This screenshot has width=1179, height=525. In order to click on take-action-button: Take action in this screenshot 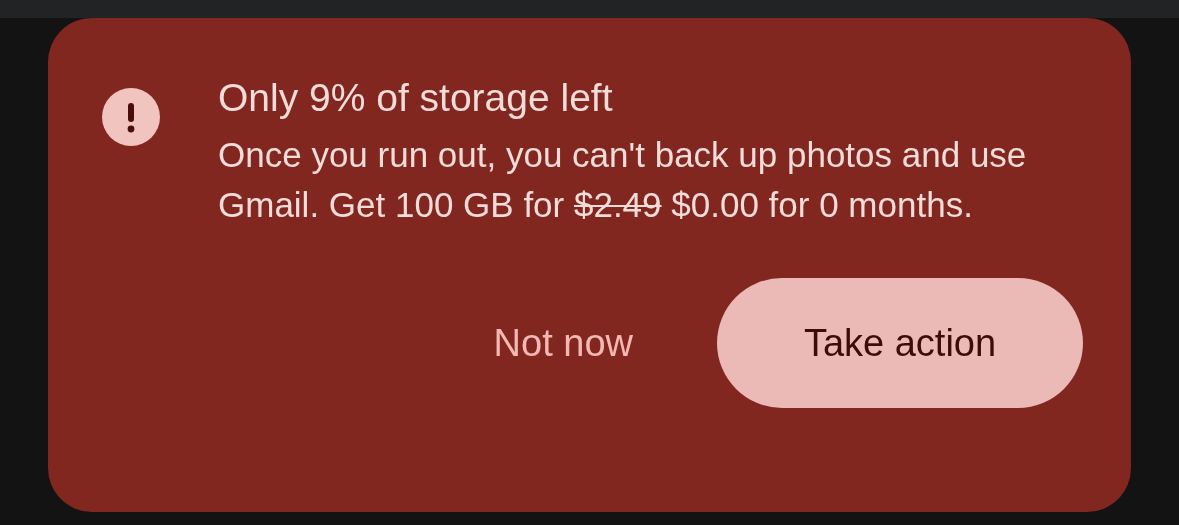, I will do `click(900, 343)`.